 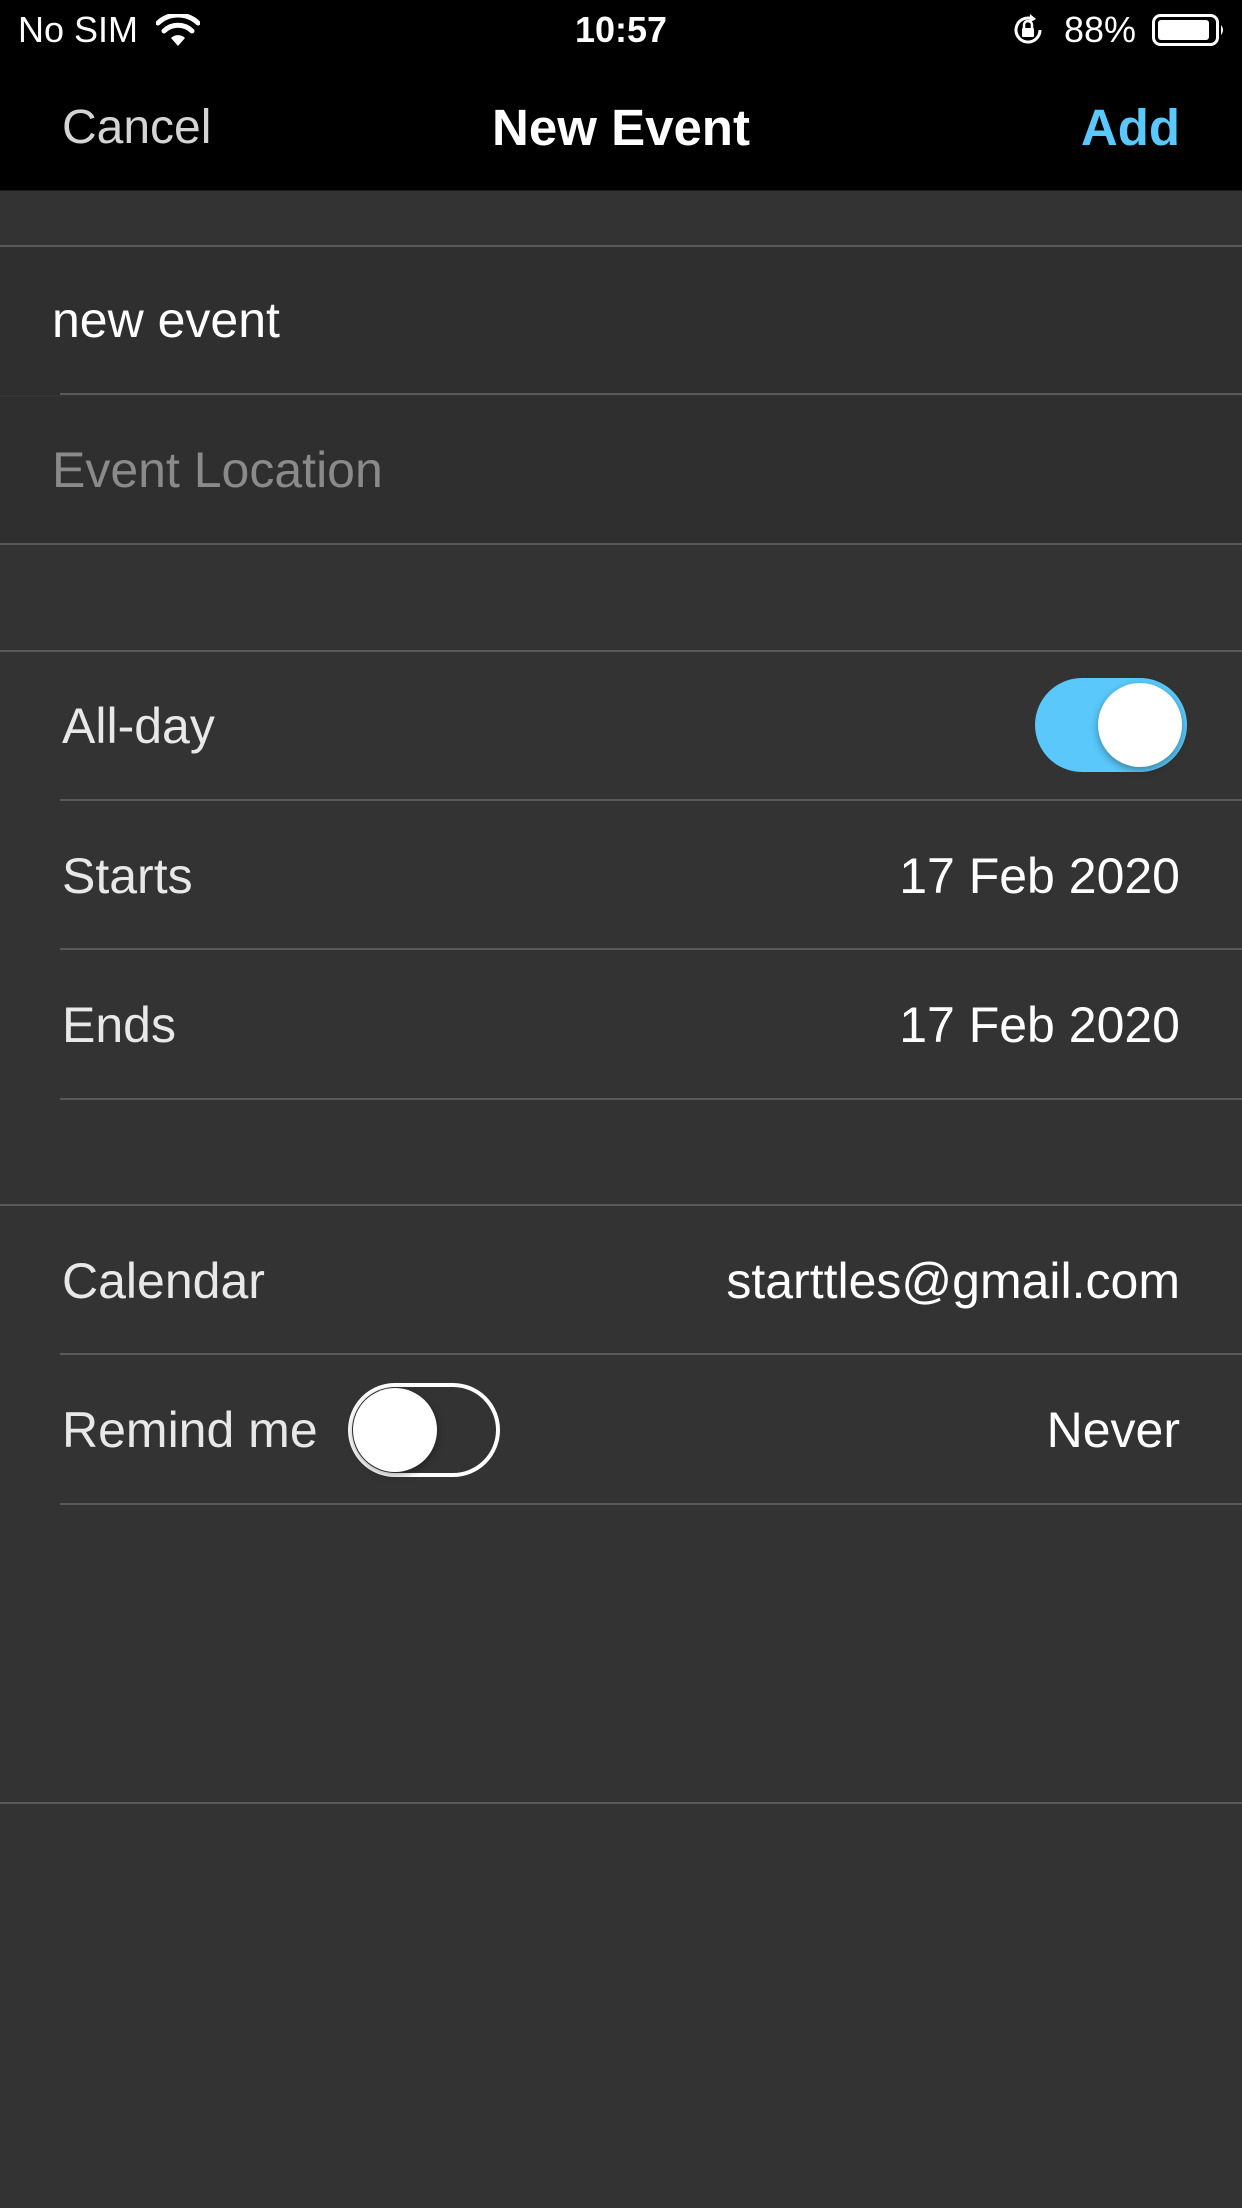 What do you see at coordinates (621, 1024) in the screenshot?
I see `ends-row: Ends 17 Feb 2020` at bounding box center [621, 1024].